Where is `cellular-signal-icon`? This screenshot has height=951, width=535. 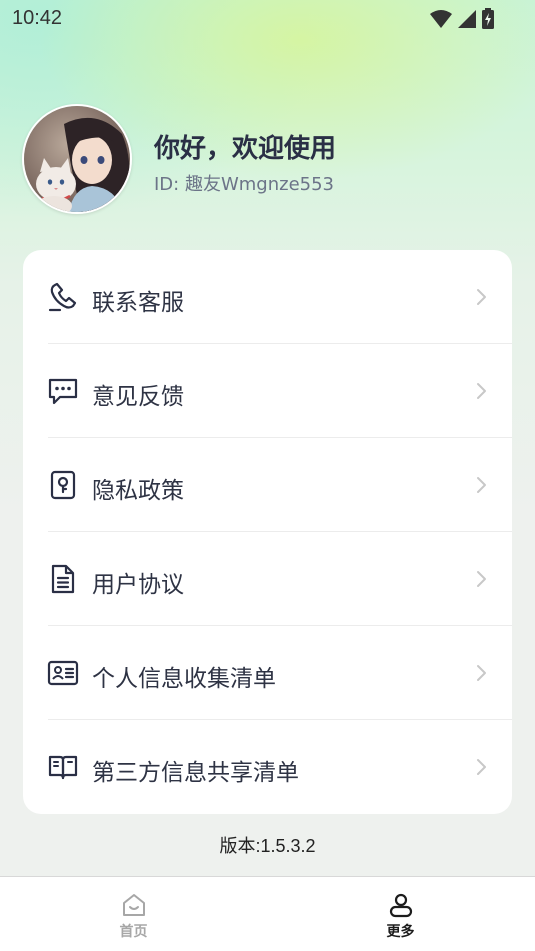 cellular-signal-icon is located at coordinates (467, 19).